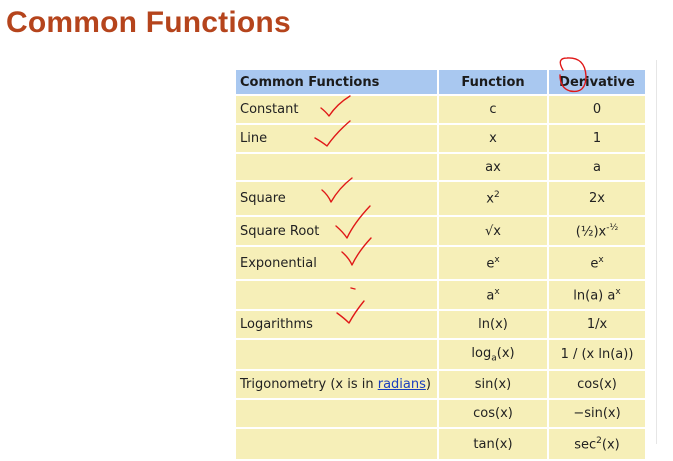  Describe the element at coordinates (597, 82) in the screenshot. I see `column-header-derivative: Derivative` at that location.